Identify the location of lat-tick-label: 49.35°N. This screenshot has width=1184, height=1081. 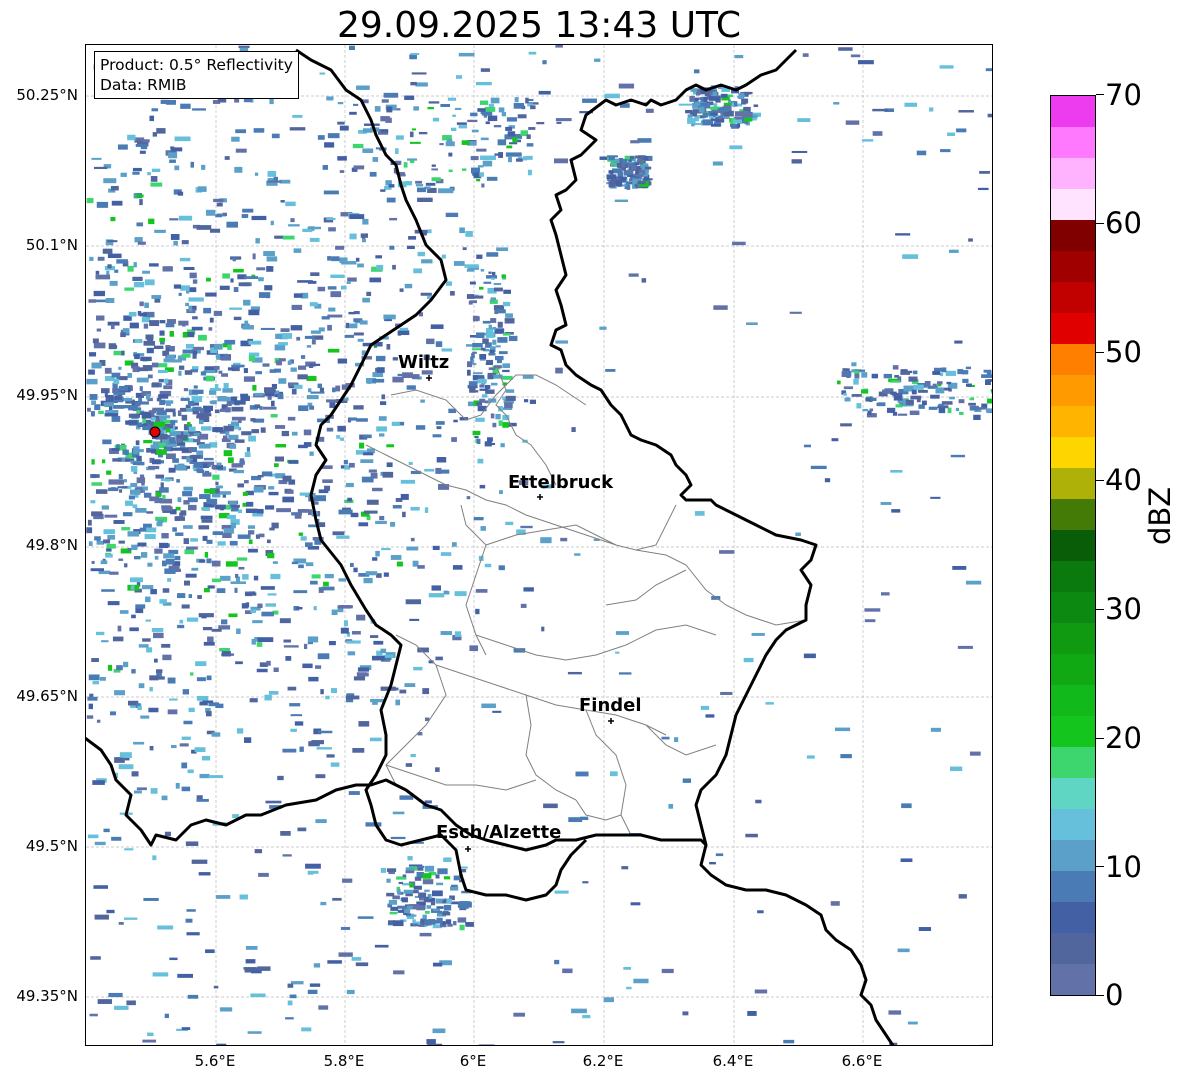
(47, 996).